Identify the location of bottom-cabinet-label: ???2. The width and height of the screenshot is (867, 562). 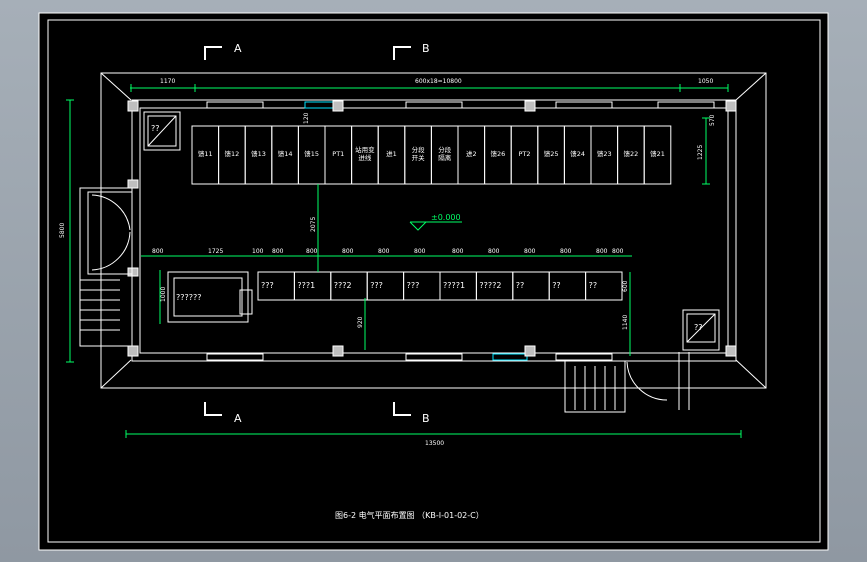
(343, 285).